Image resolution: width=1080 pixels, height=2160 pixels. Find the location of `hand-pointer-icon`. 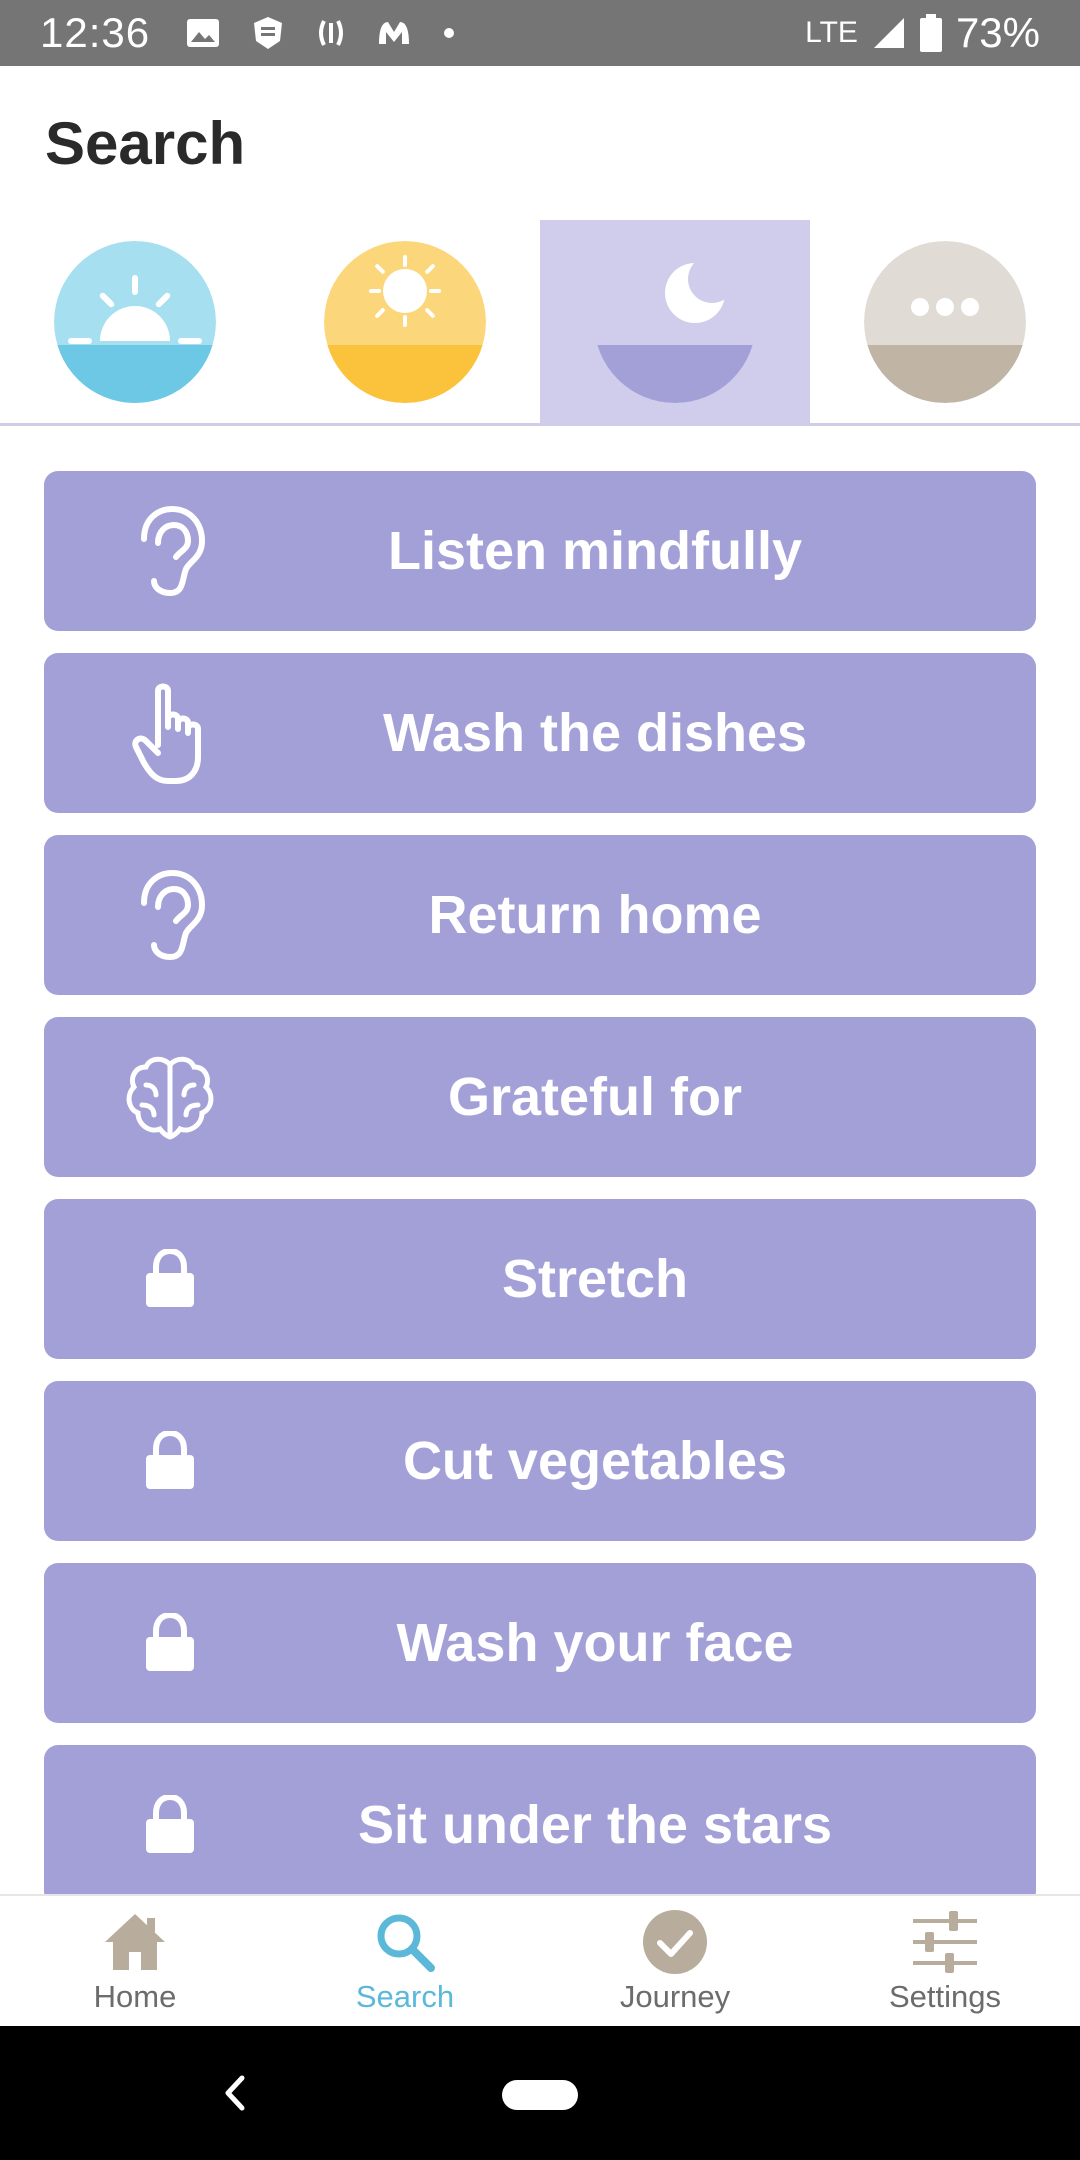

hand-pointer-icon is located at coordinates (170, 733).